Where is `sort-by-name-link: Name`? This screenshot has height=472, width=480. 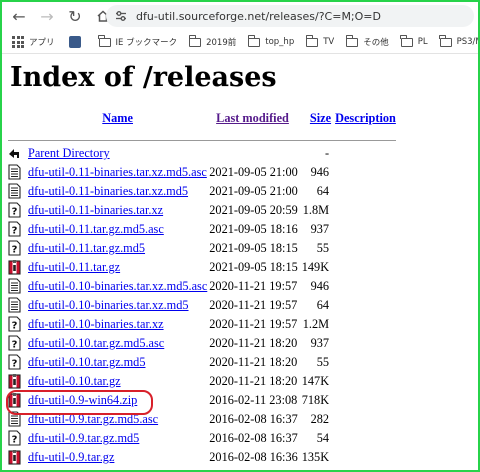
sort-by-name-link: Name is located at coordinates (117, 118).